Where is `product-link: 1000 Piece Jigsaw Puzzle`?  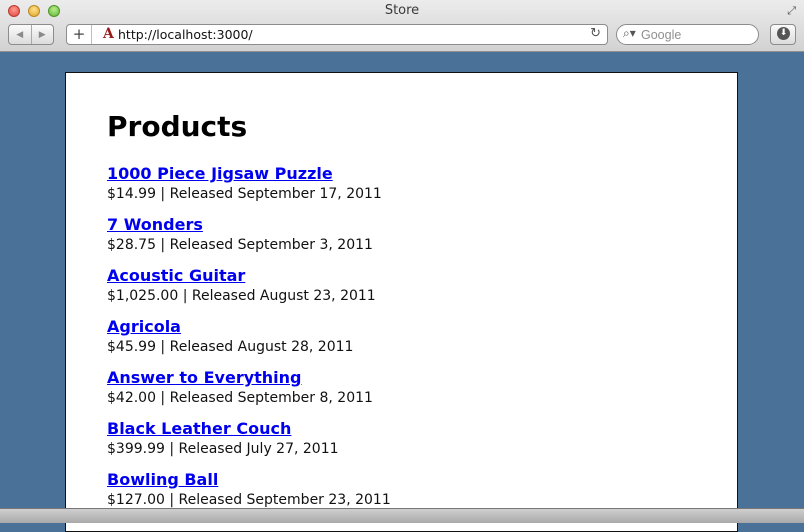
product-link: 1000 Piece Jigsaw Puzzle is located at coordinates (249, 174).